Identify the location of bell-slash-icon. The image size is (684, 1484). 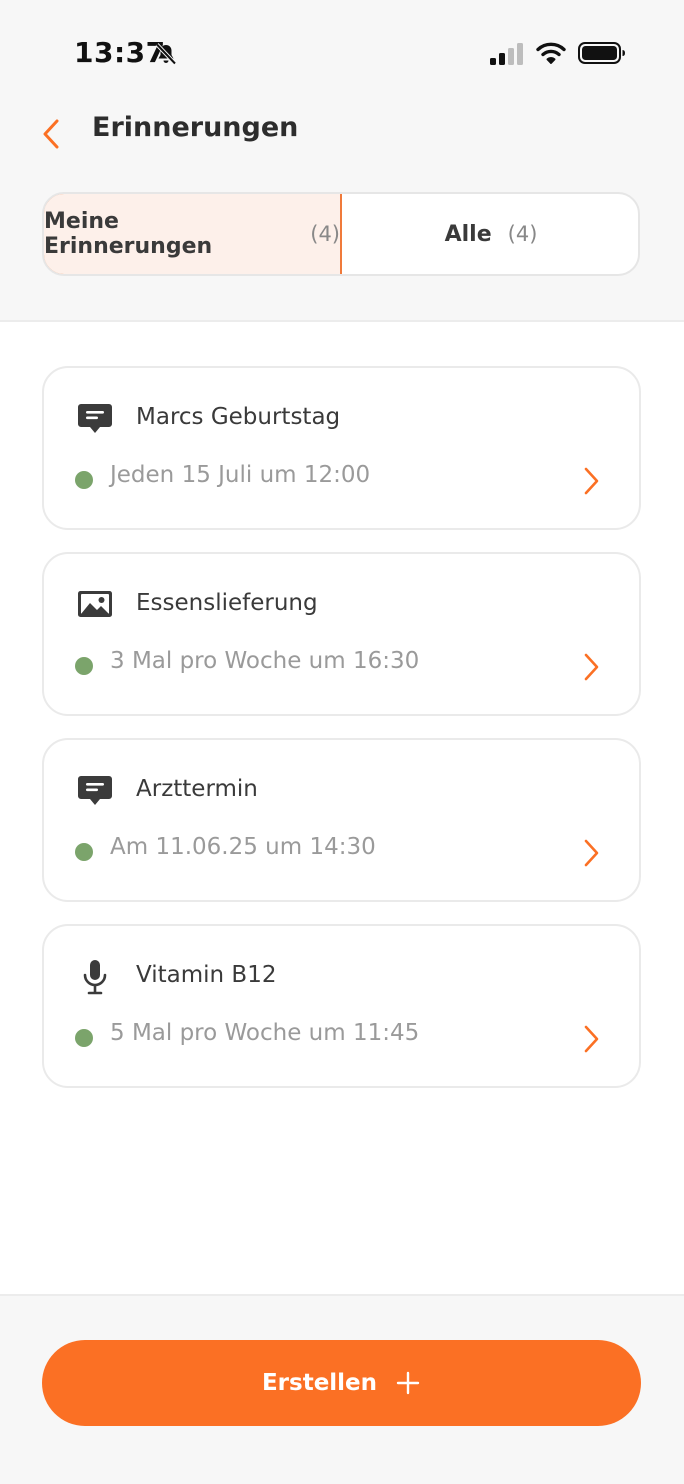
(166, 54).